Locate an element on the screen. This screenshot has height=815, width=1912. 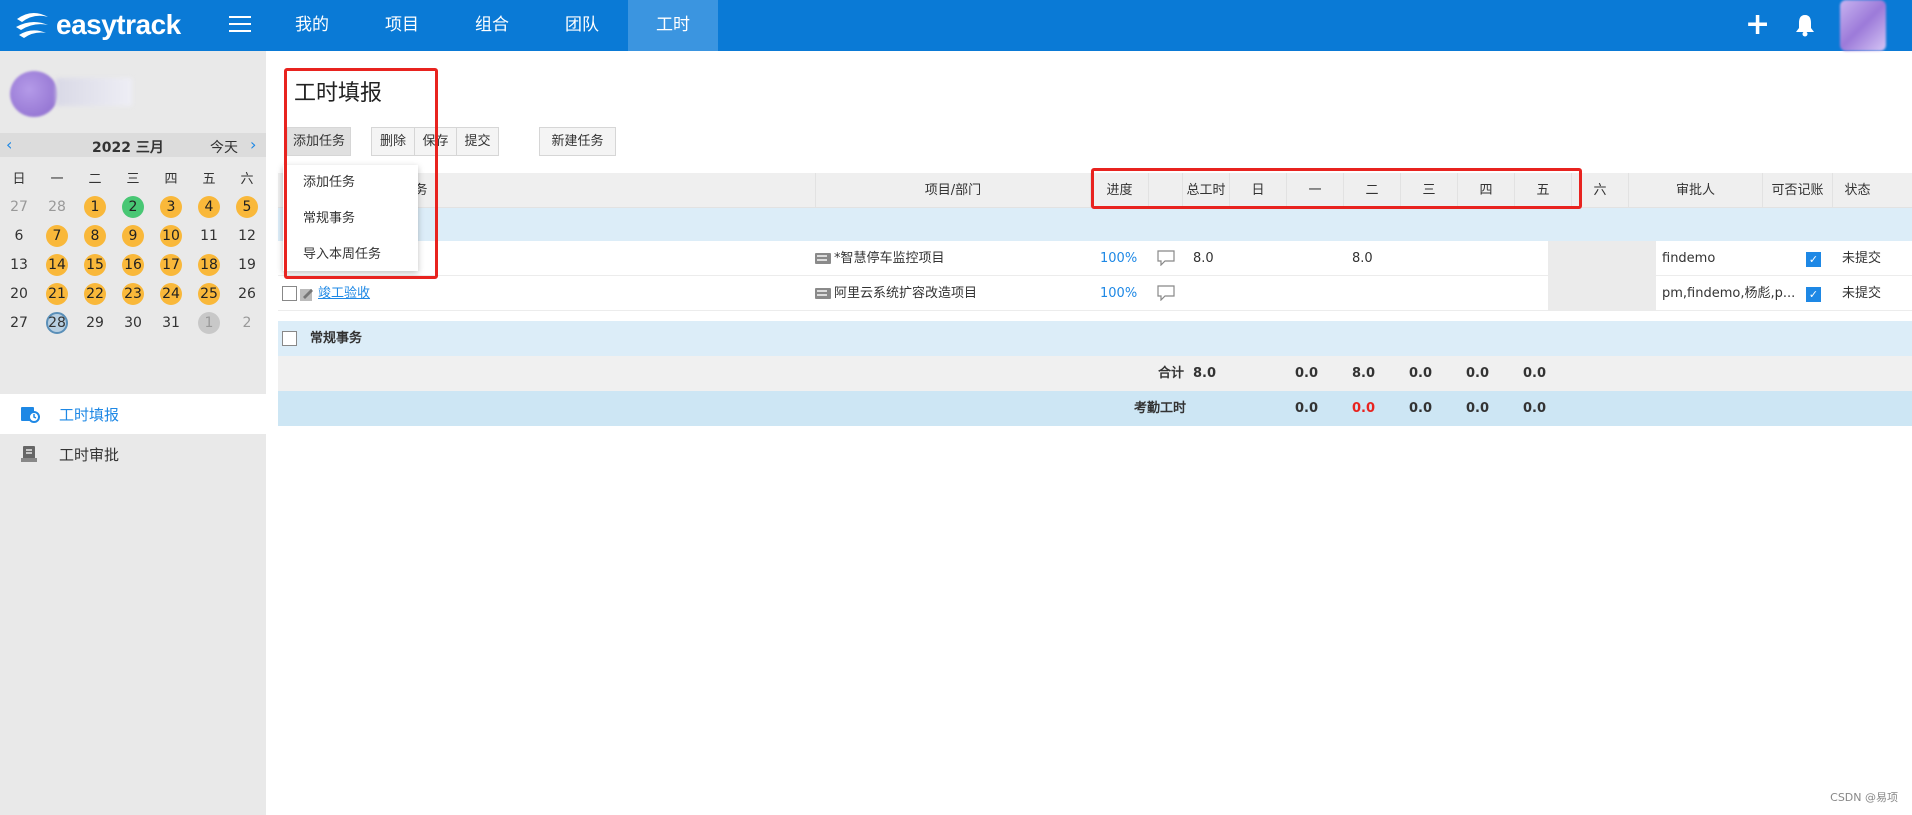
watermark: CSDN @易项 is located at coordinates (1864, 797).